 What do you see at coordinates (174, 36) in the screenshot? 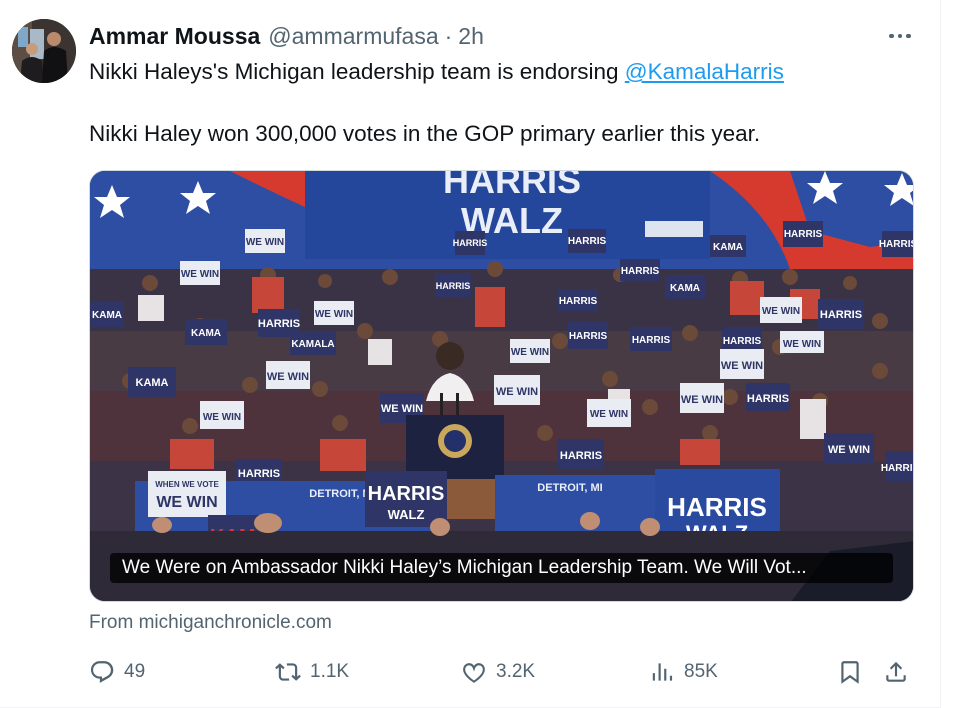
I see `author-name: Ammar Moussa` at bounding box center [174, 36].